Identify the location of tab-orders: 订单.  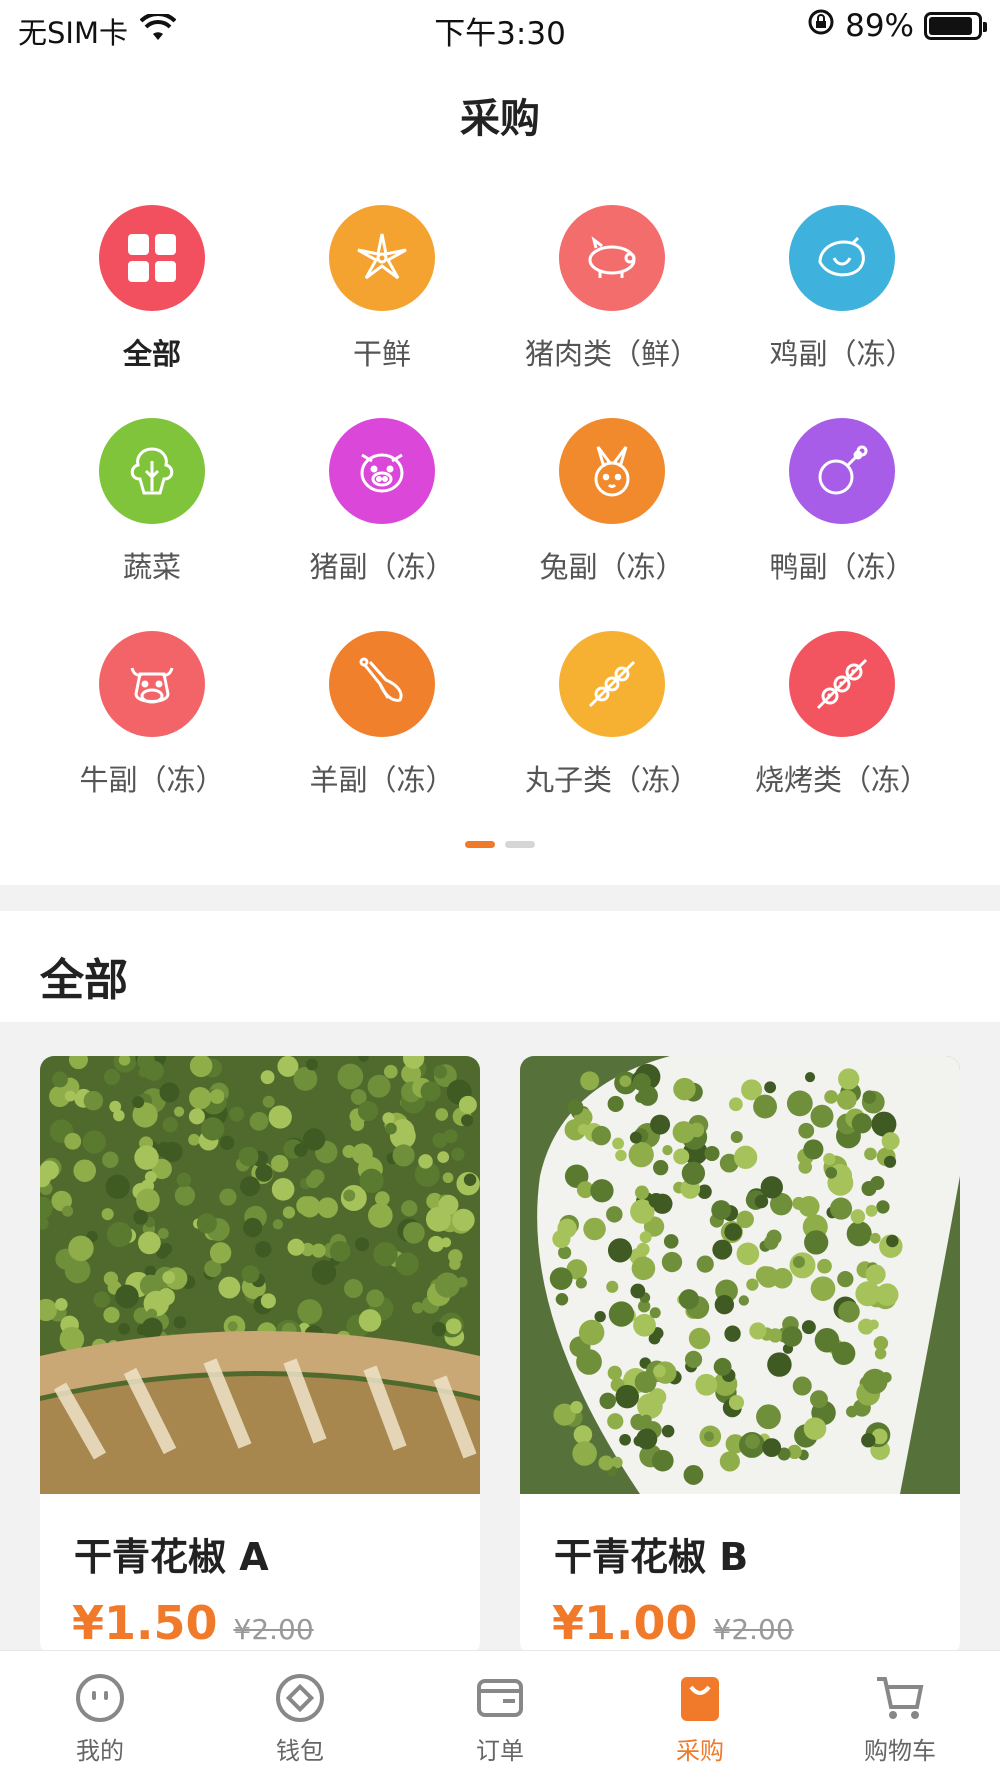
(500, 1714).